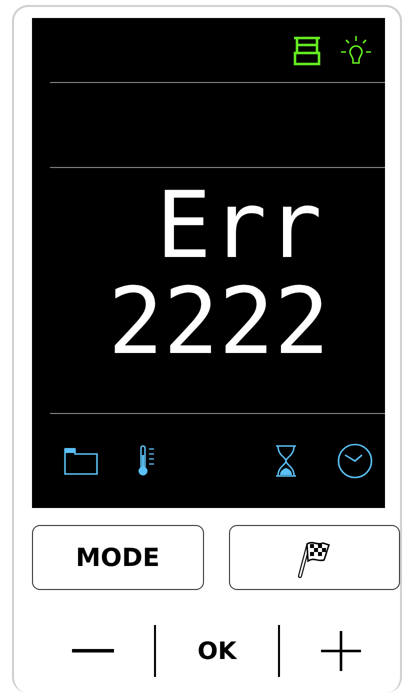 The image size is (412, 693). Describe the element at coordinates (118, 557) in the screenshot. I see `mode-button: MODE` at that location.